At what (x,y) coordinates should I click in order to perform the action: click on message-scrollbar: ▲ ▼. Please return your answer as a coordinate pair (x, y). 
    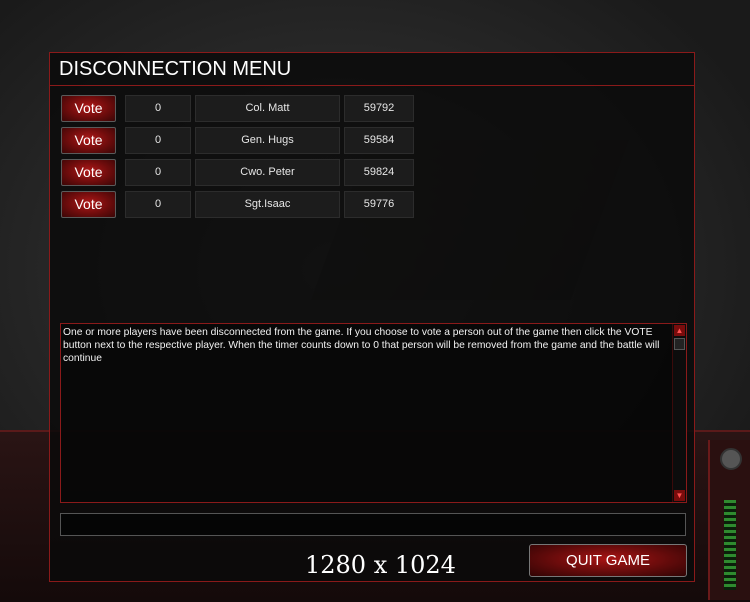
    Looking at the image, I should click on (679, 413).